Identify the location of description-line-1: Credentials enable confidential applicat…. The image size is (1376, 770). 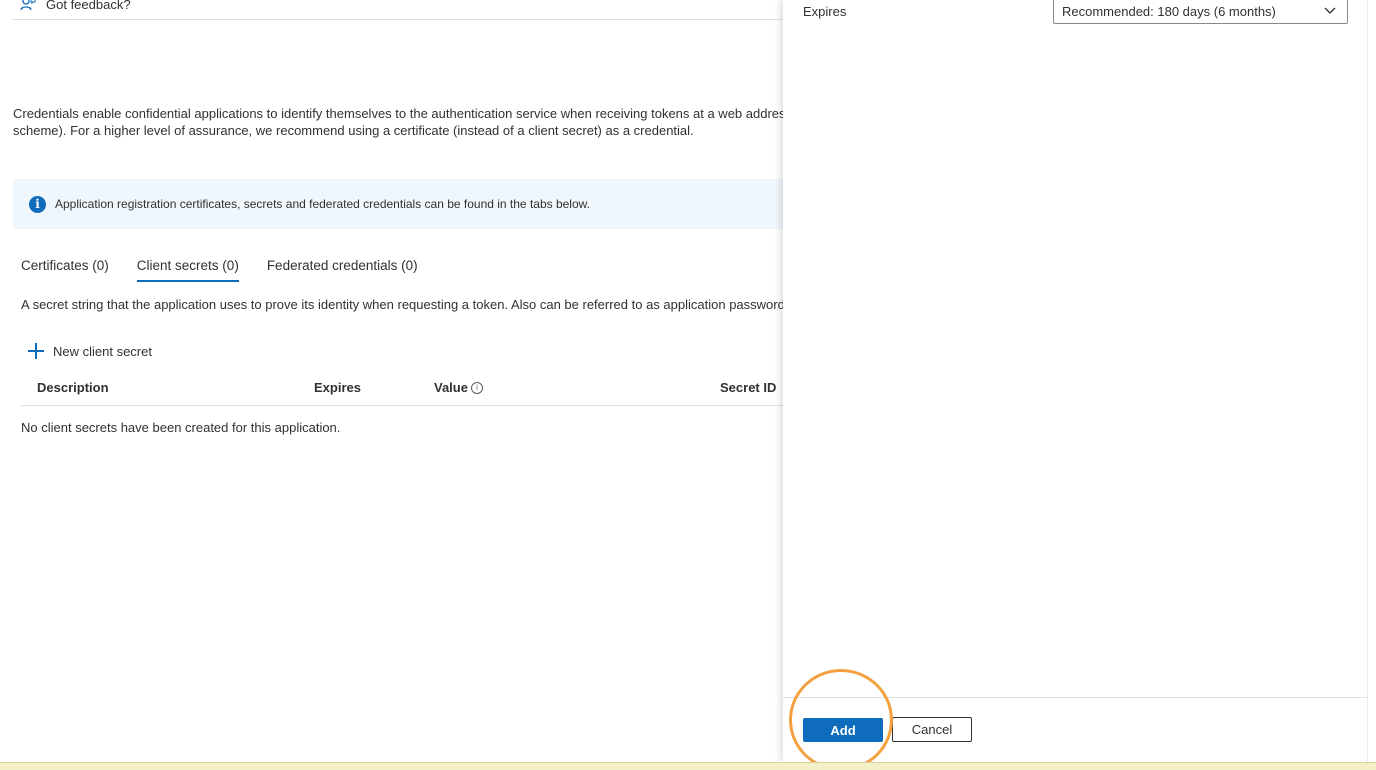
(398, 113).